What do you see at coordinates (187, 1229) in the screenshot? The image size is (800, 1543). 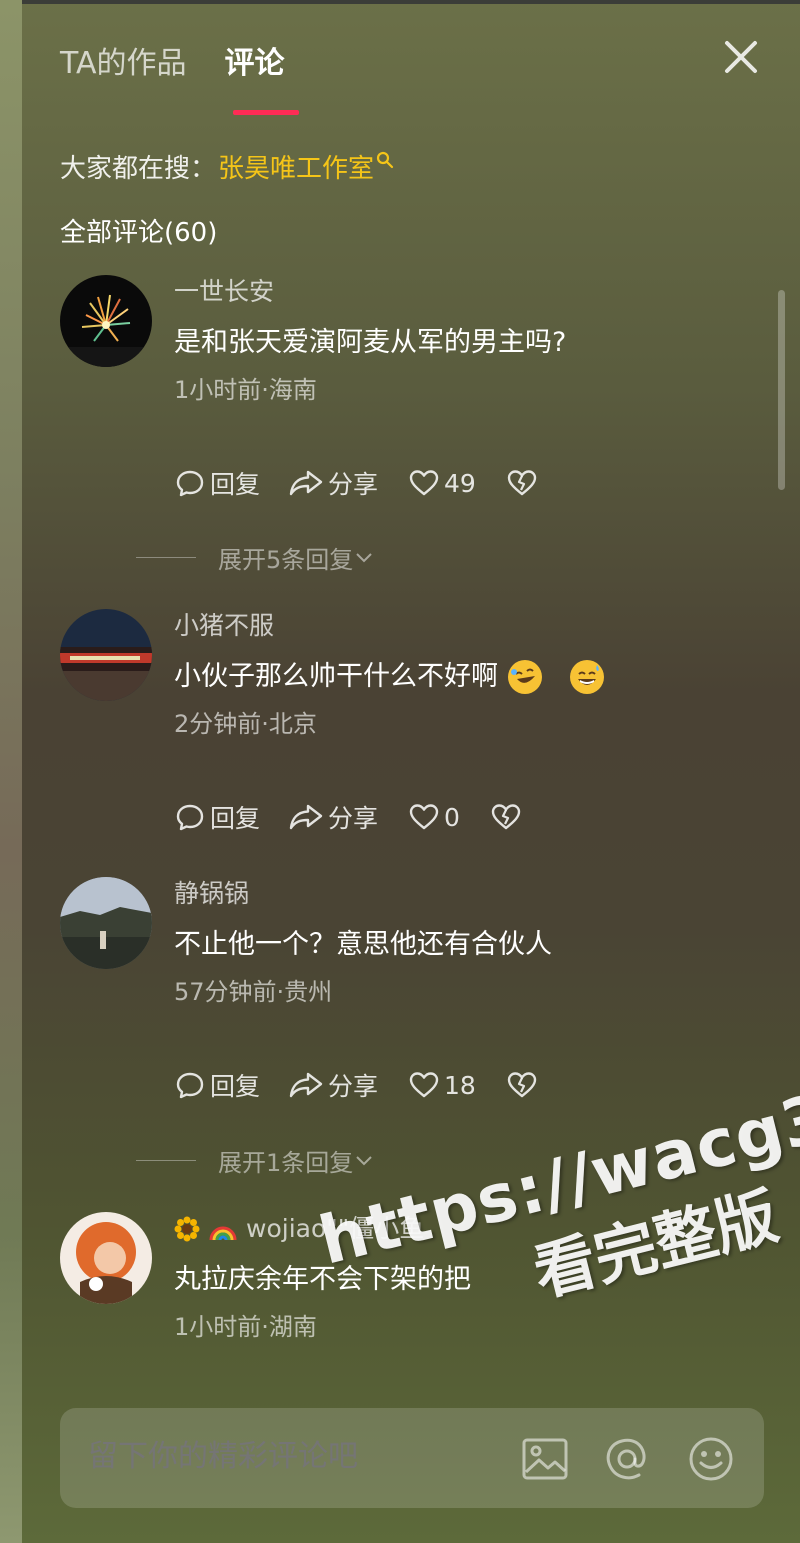 I see `sunflower-icon` at bounding box center [187, 1229].